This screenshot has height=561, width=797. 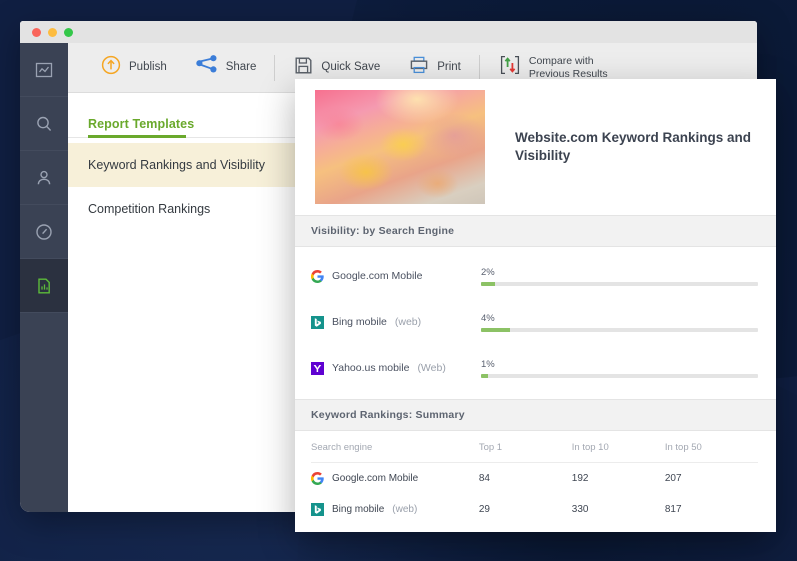 I want to click on sidebar-item-dashboard, so click(x=44, y=232).